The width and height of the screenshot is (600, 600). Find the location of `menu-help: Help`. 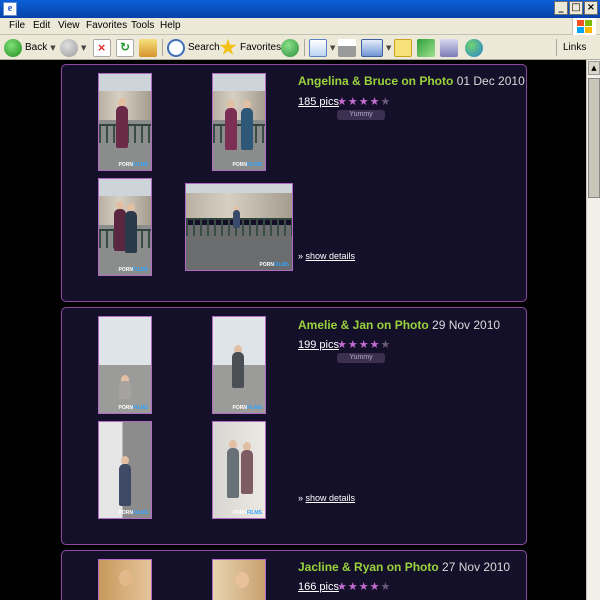

menu-help: Help is located at coordinates (170, 25).